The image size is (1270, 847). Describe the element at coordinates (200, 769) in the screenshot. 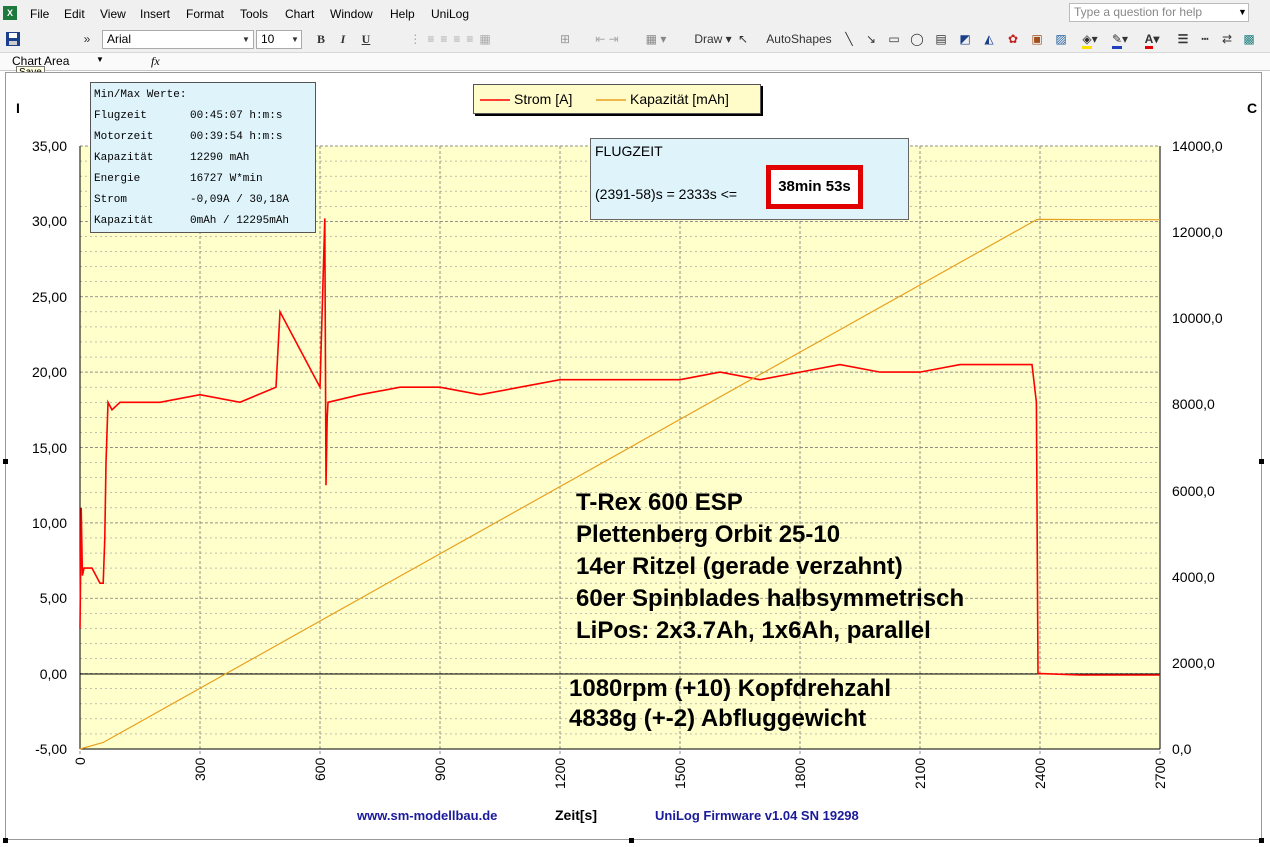

I see `x-tick-label: 300` at that location.